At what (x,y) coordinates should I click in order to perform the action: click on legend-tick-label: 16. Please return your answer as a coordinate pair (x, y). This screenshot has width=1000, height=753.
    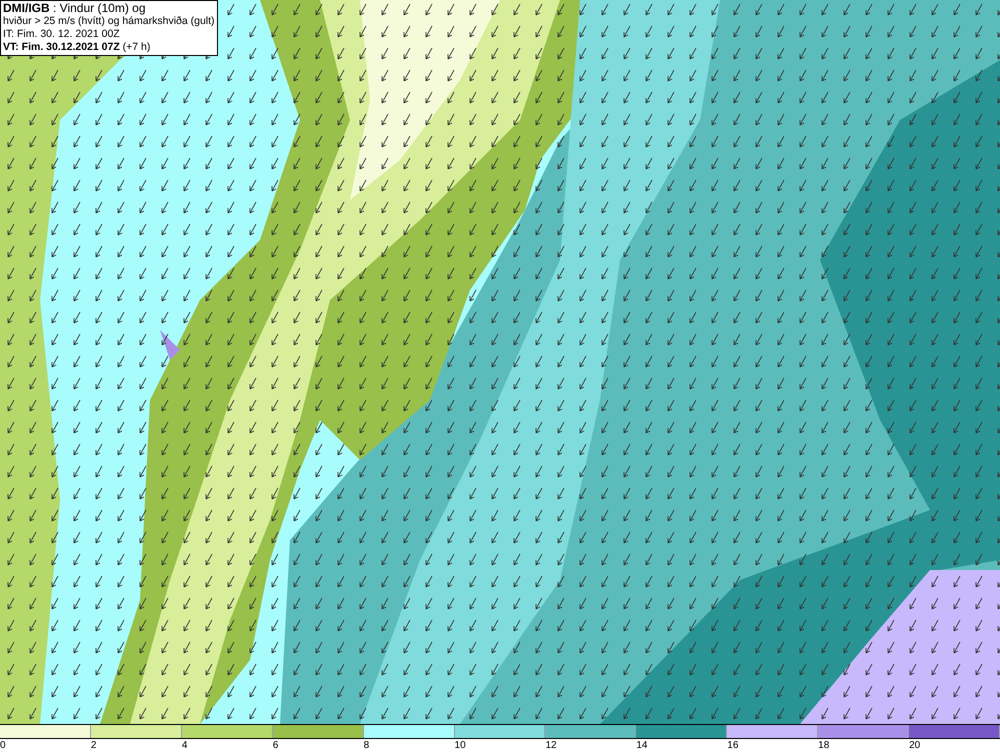
    Looking at the image, I should click on (732, 745).